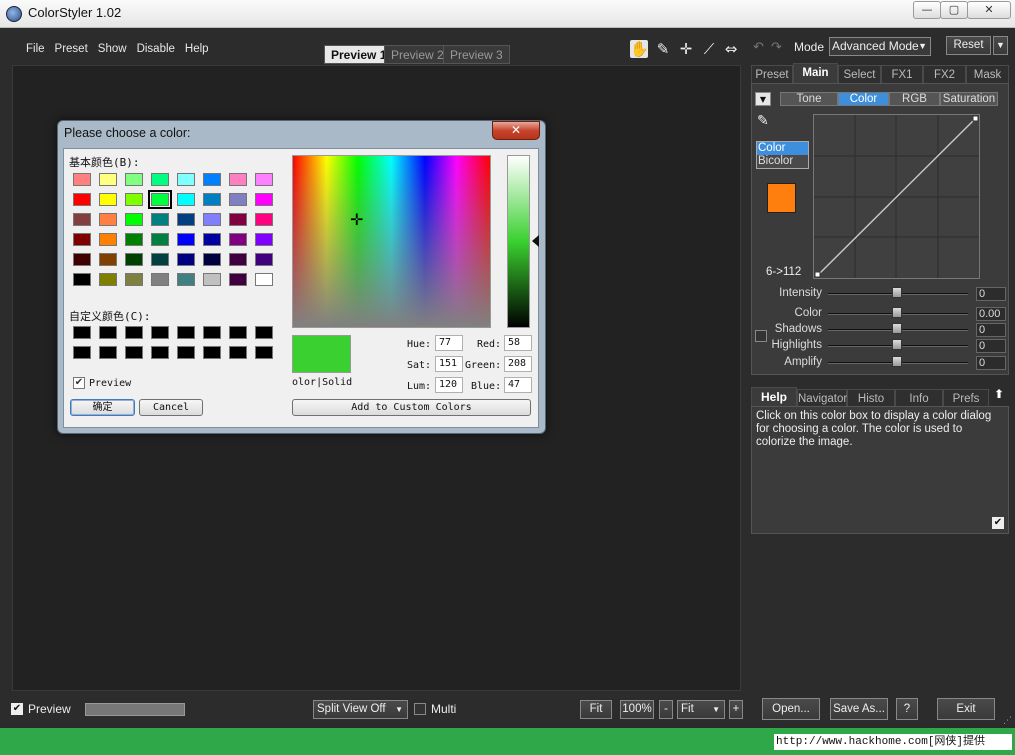 The image size is (1015, 755). What do you see at coordinates (686, 49) in the screenshot?
I see `crosshair-tool-icon: ✛` at bounding box center [686, 49].